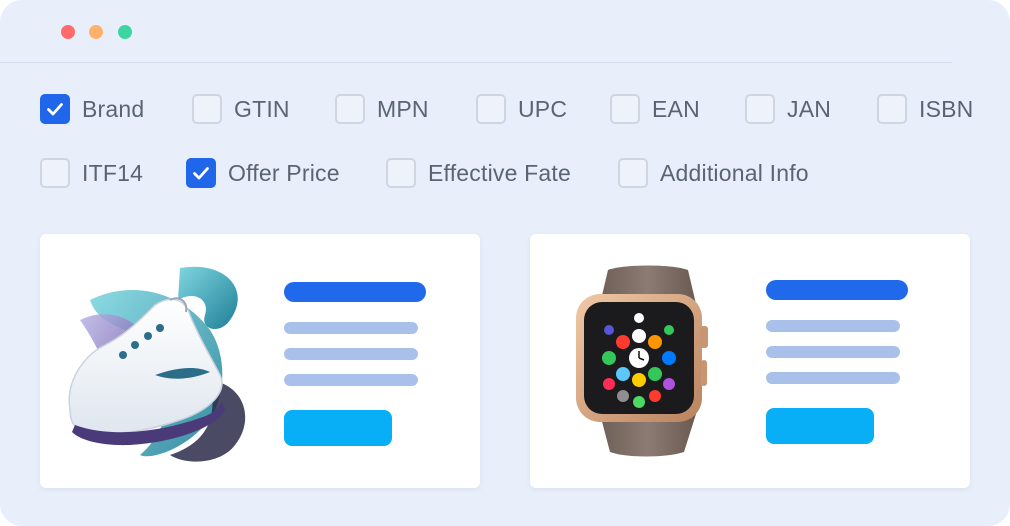 The image size is (1010, 526). I want to click on title-divider, so click(476, 62).